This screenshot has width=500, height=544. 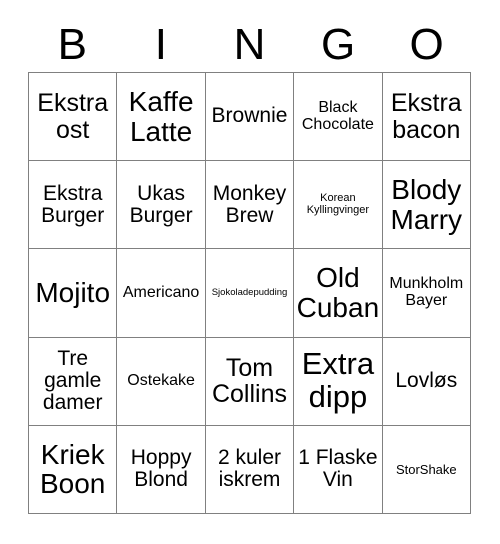 I want to click on bingo-cell-label: Monkey Brew, so click(x=249, y=204).